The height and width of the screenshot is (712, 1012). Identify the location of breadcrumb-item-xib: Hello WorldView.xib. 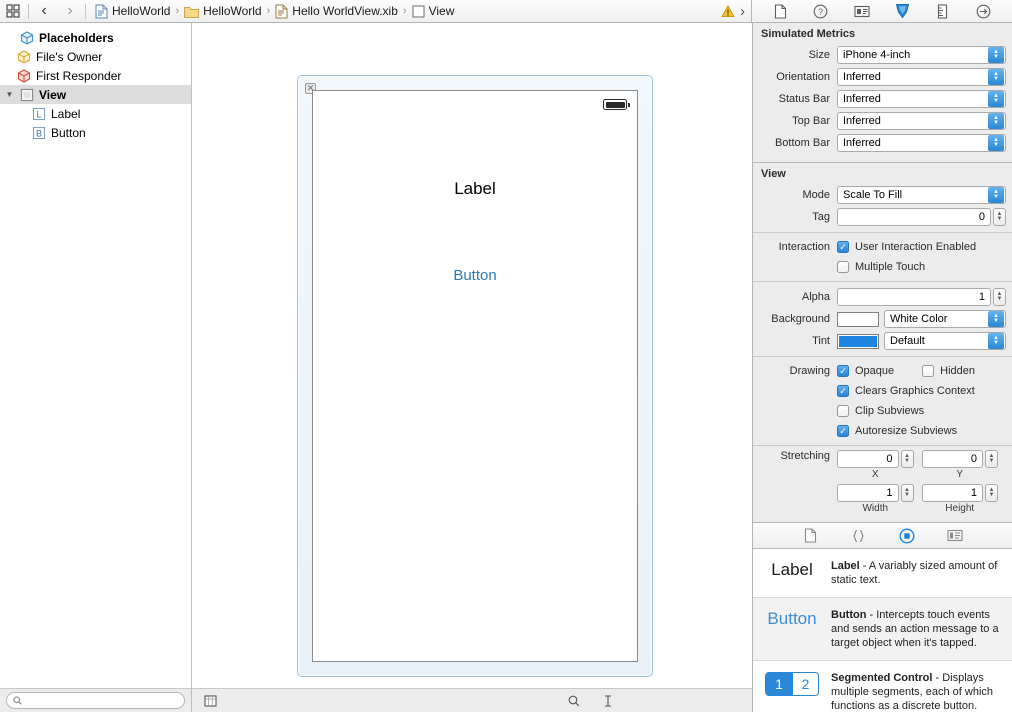
(336, 11).